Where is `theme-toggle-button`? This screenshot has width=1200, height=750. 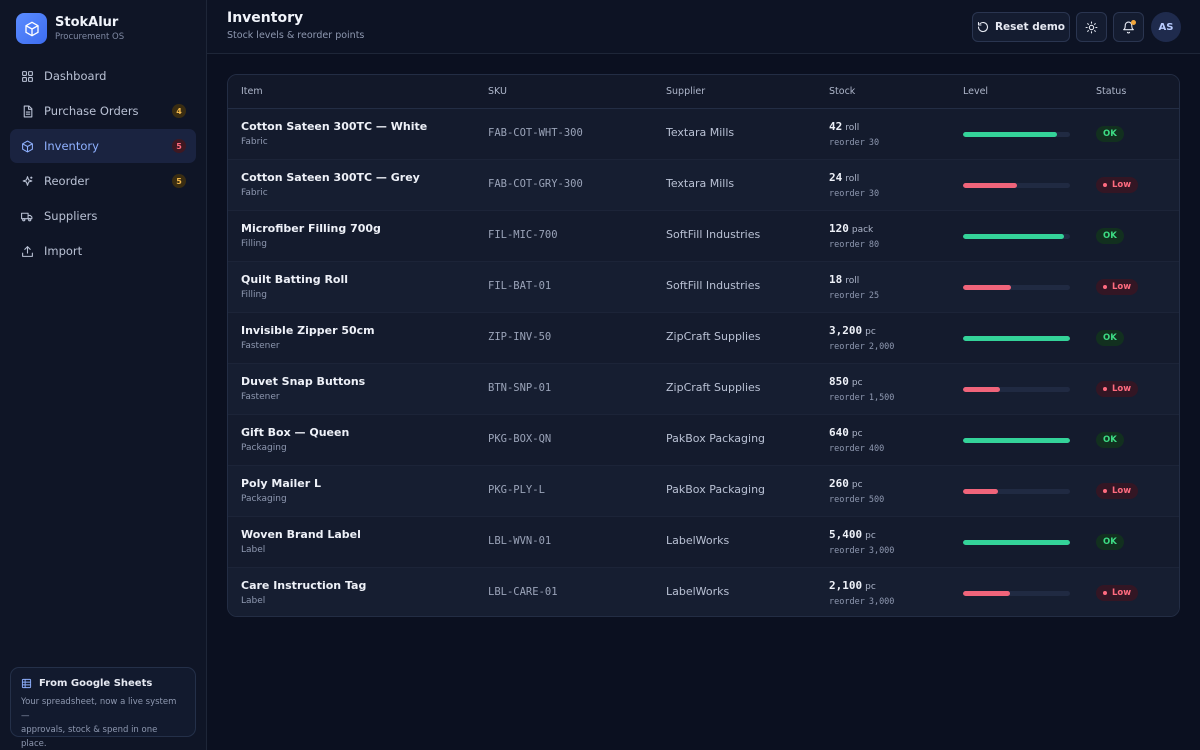
theme-toggle-button is located at coordinates (1091, 27).